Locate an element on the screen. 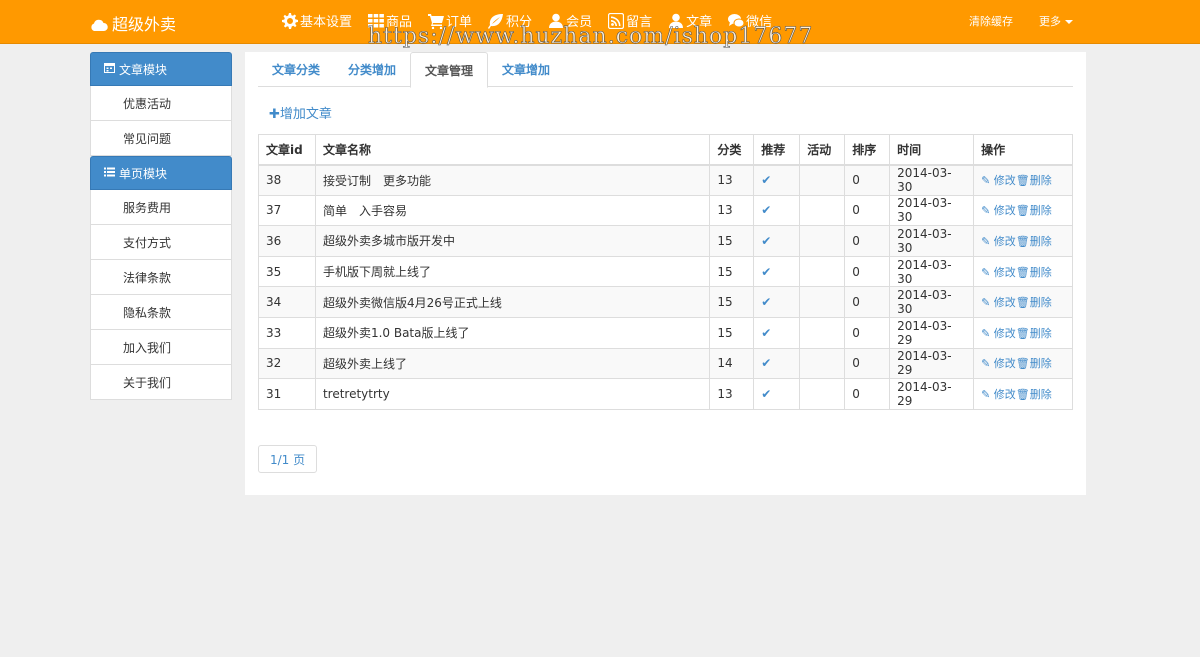 The height and width of the screenshot is (657, 1200). nav-item-5: 留言 is located at coordinates (630, 20).